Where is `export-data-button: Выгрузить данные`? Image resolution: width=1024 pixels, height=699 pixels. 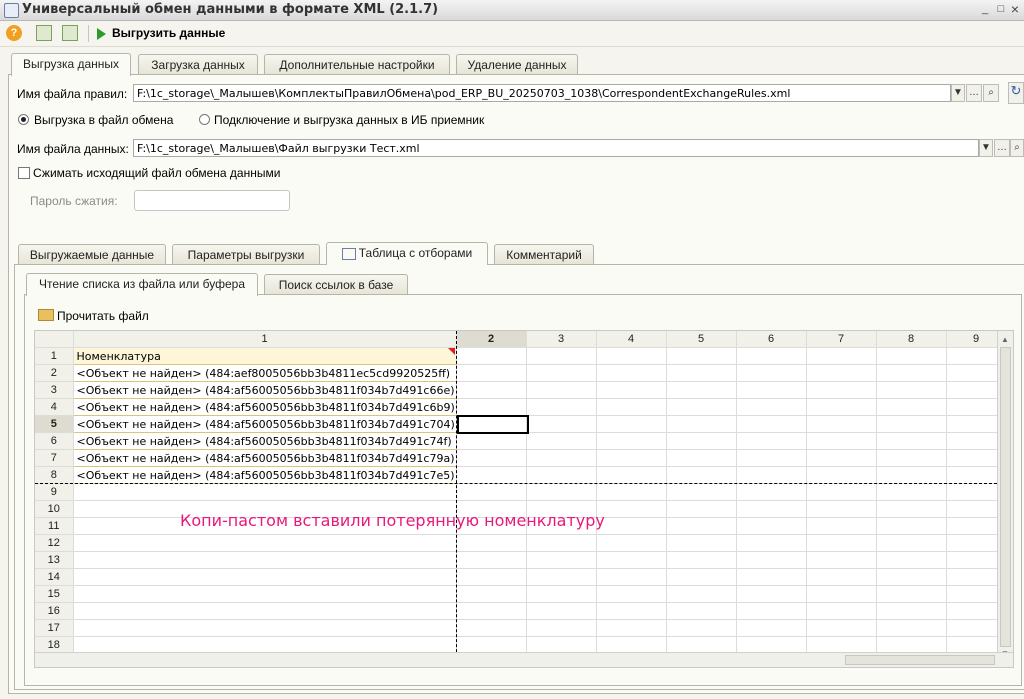 export-data-button: Выгрузить данные is located at coordinates (168, 33).